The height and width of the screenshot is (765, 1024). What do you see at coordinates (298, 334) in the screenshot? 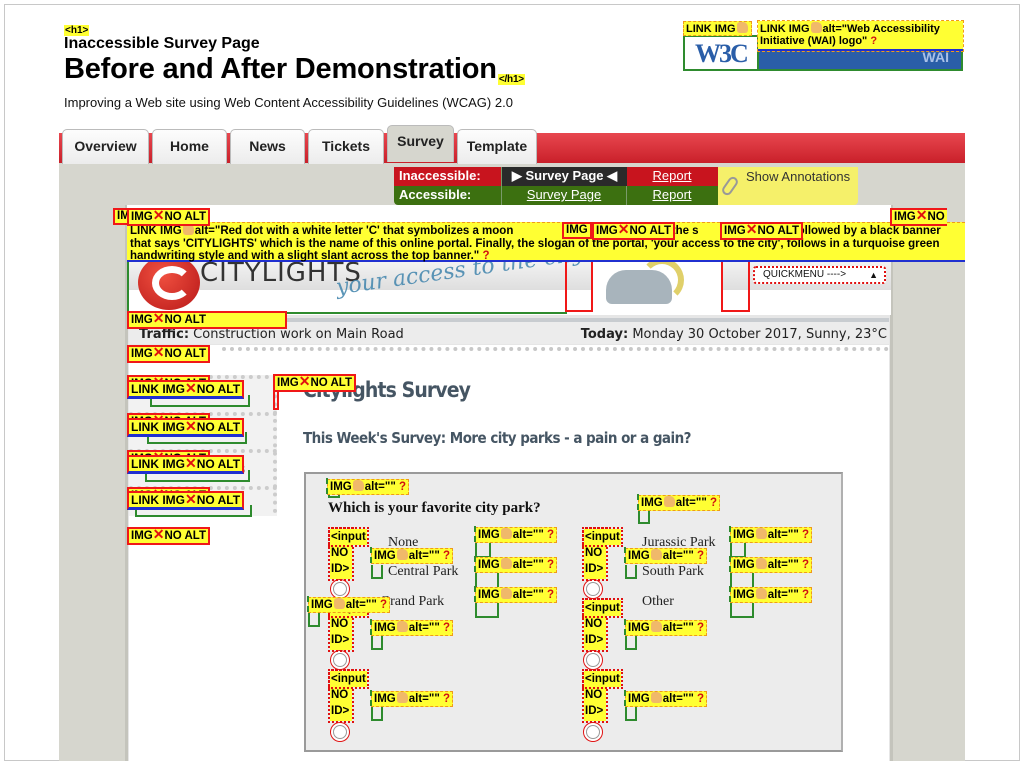
I see `traffic-value: Construction work on Main Road` at bounding box center [298, 334].